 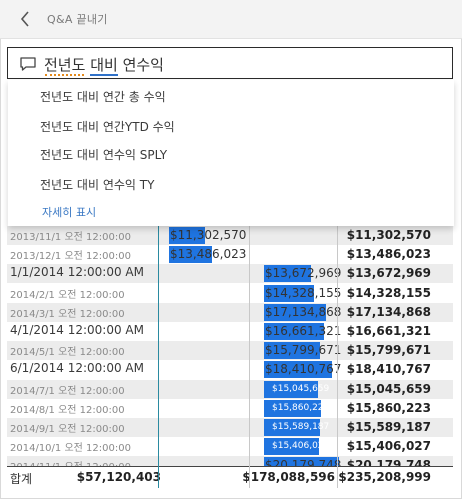 What do you see at coordinates (303, 292) in the screenshot?
I see `col2-value: $14,328,155` at bounding box center [303, 292].